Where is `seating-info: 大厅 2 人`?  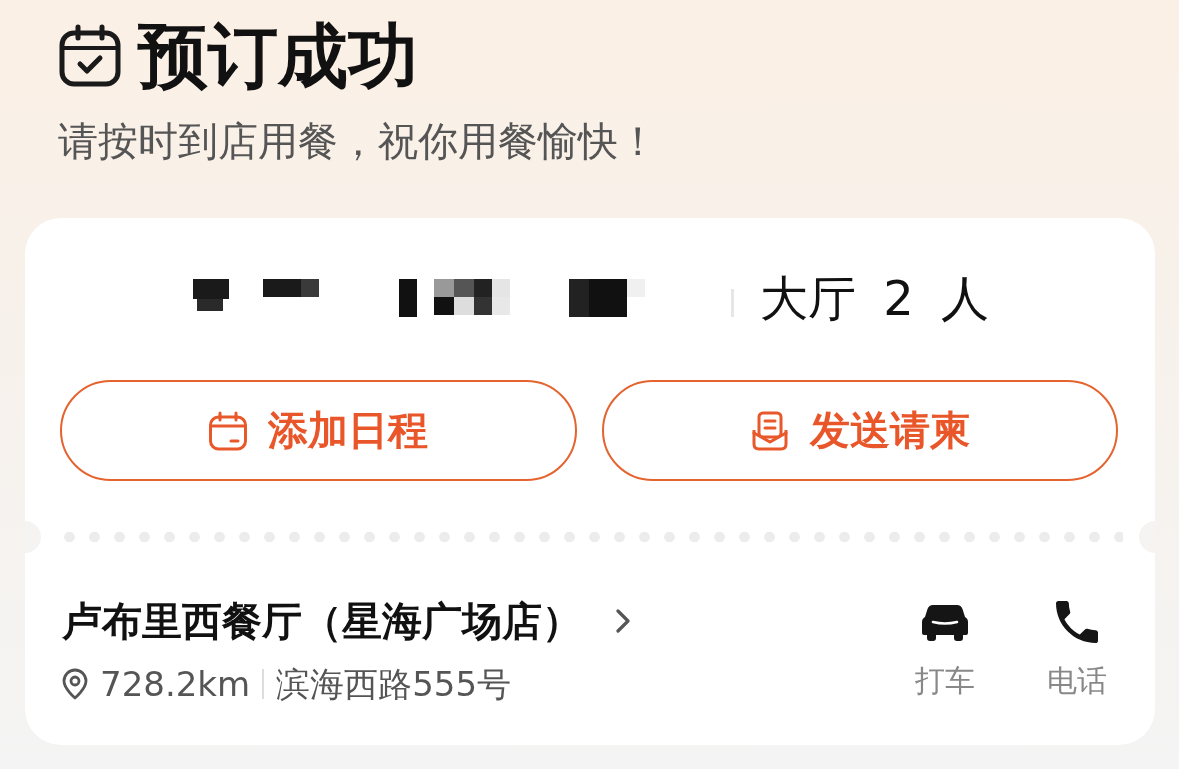 seating-info: 大厅 2 人 is located at coordinates (874, 298).